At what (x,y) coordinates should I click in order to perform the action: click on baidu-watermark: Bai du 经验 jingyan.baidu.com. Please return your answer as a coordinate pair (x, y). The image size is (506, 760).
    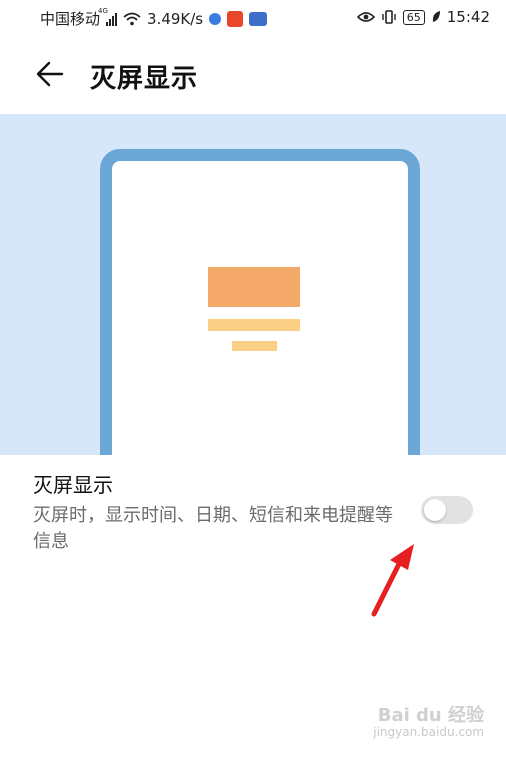
    Looking at the image, I should click on (428, 722).